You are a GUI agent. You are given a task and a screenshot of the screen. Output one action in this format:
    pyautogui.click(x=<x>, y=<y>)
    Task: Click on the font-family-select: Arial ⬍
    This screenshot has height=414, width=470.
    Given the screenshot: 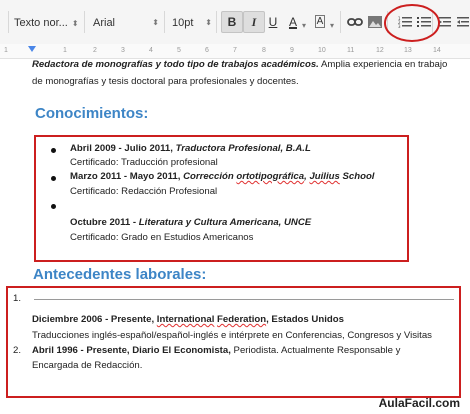 What is the action you would take?
    pyautogui.click(x=126, y=23)
    